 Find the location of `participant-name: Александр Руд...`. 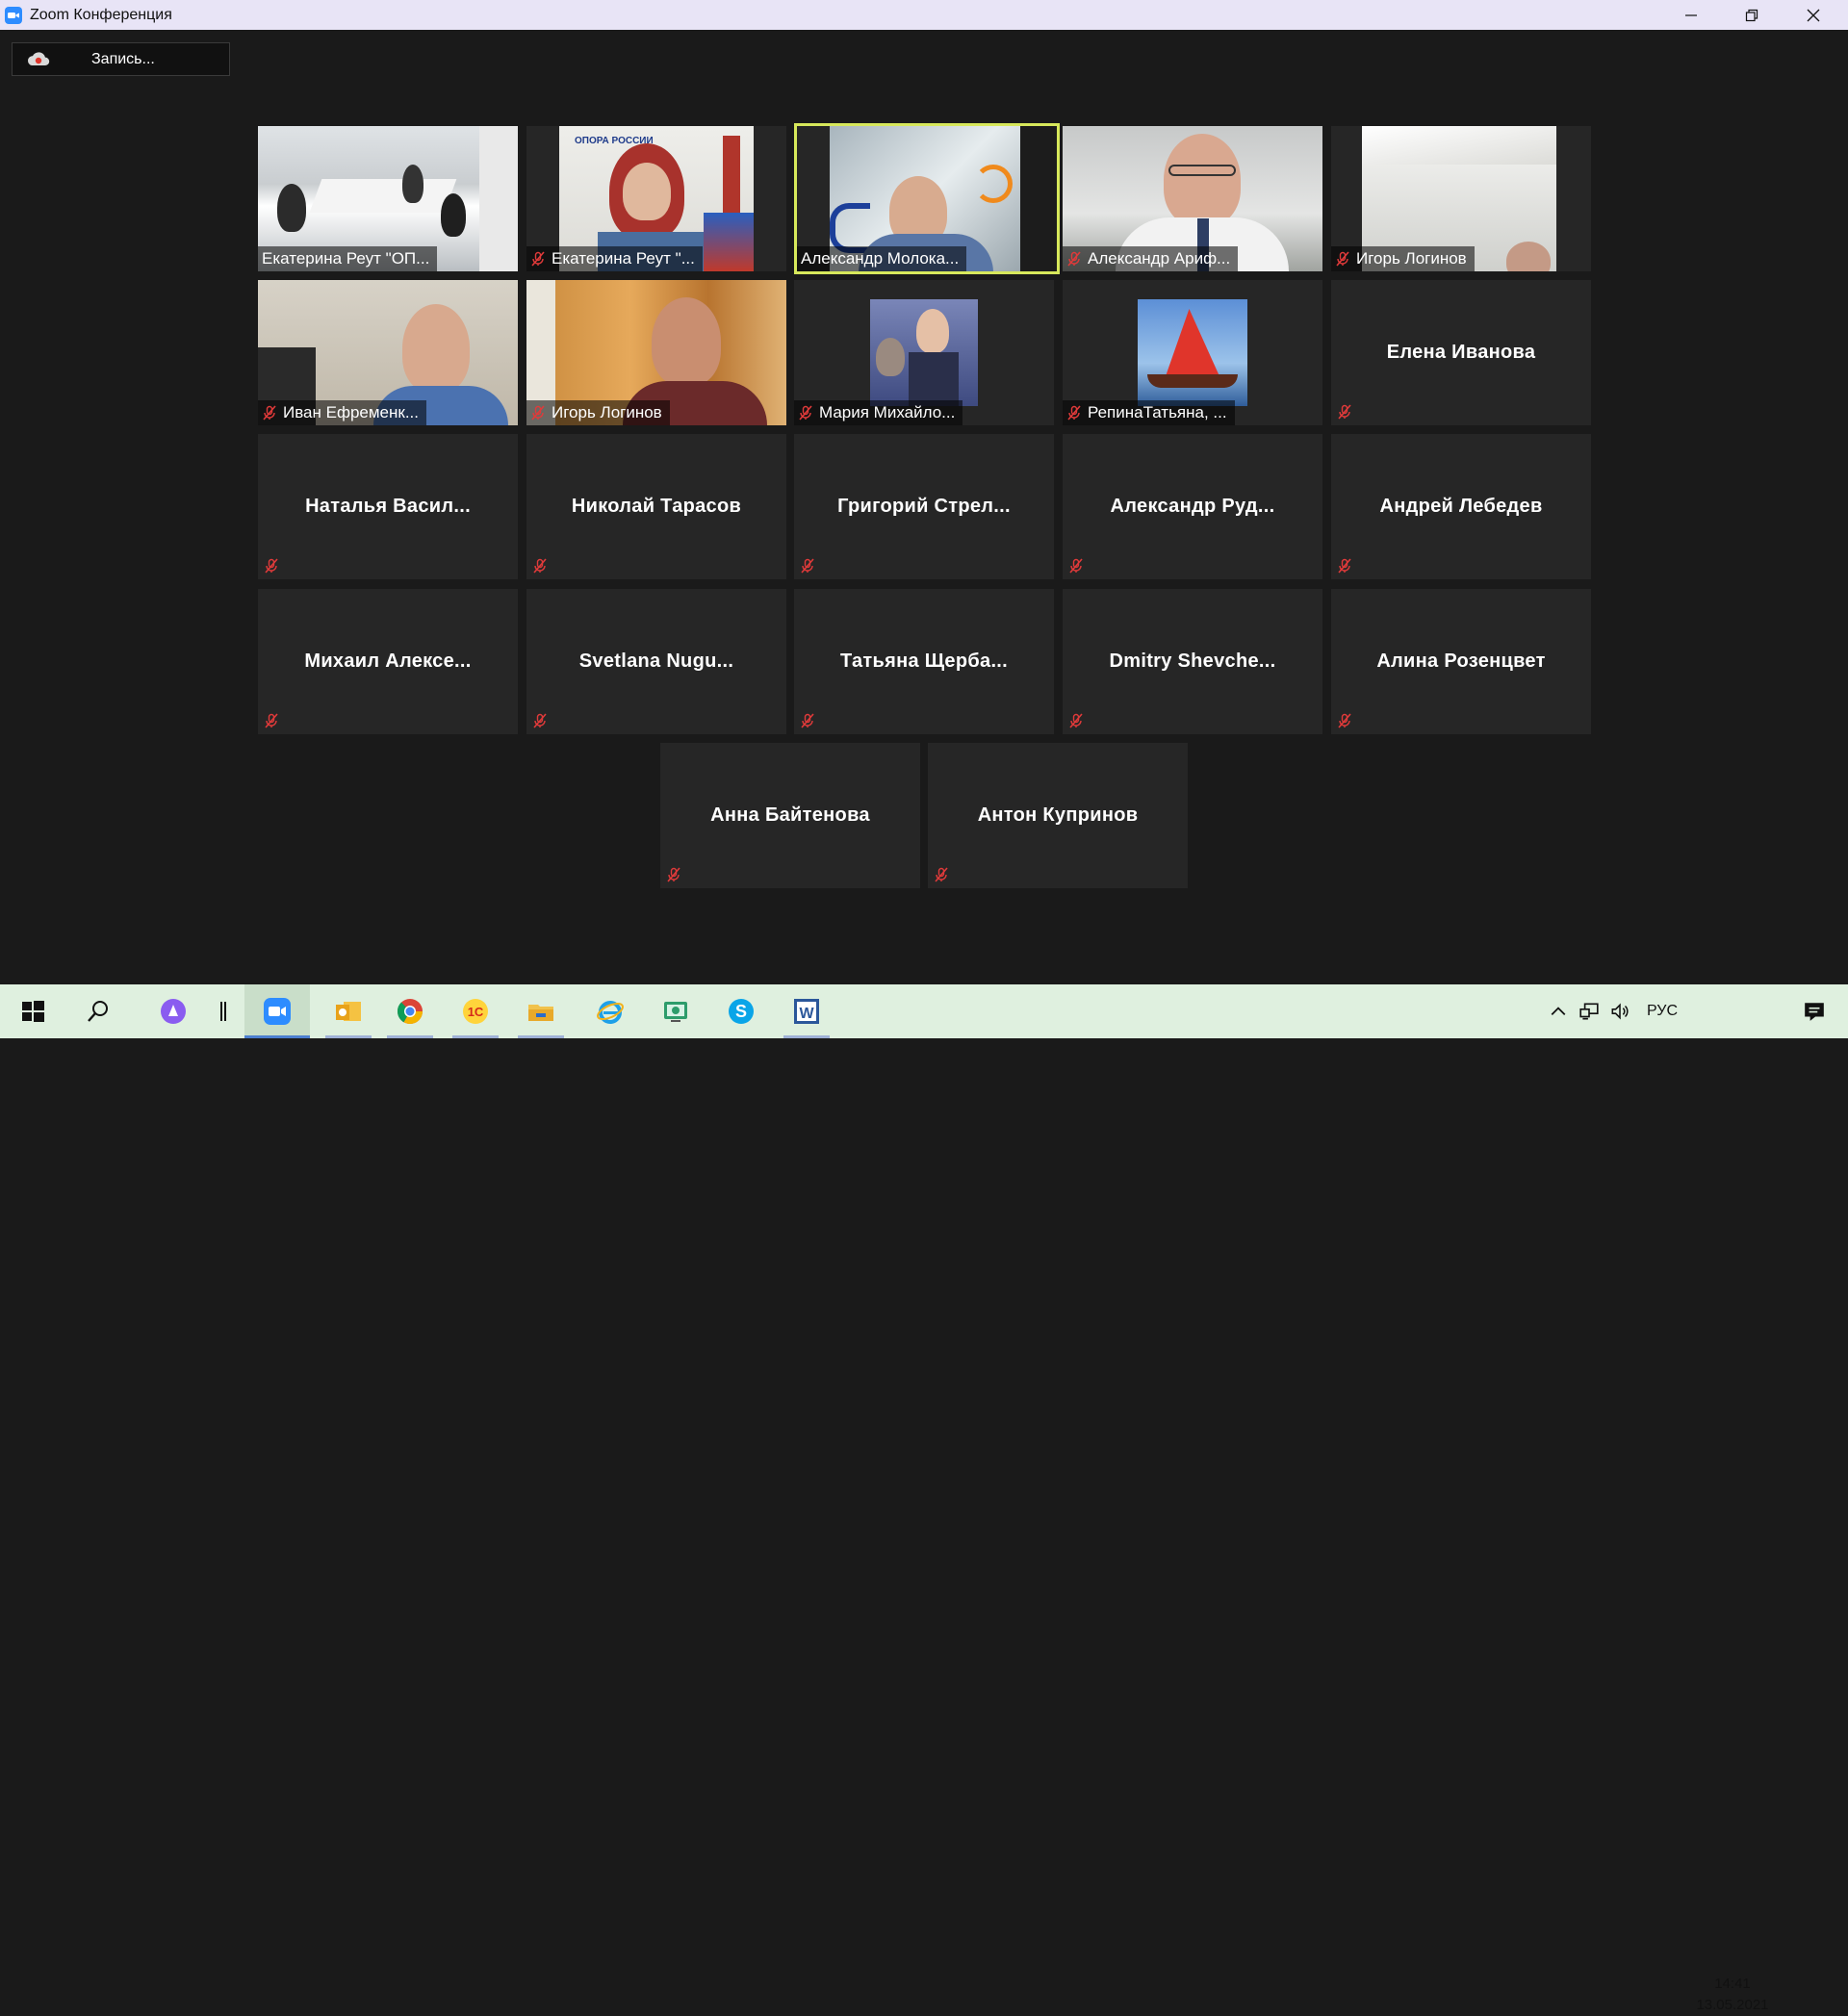

participant-name: Александр Руд... is located at coordinates (1192, 506).